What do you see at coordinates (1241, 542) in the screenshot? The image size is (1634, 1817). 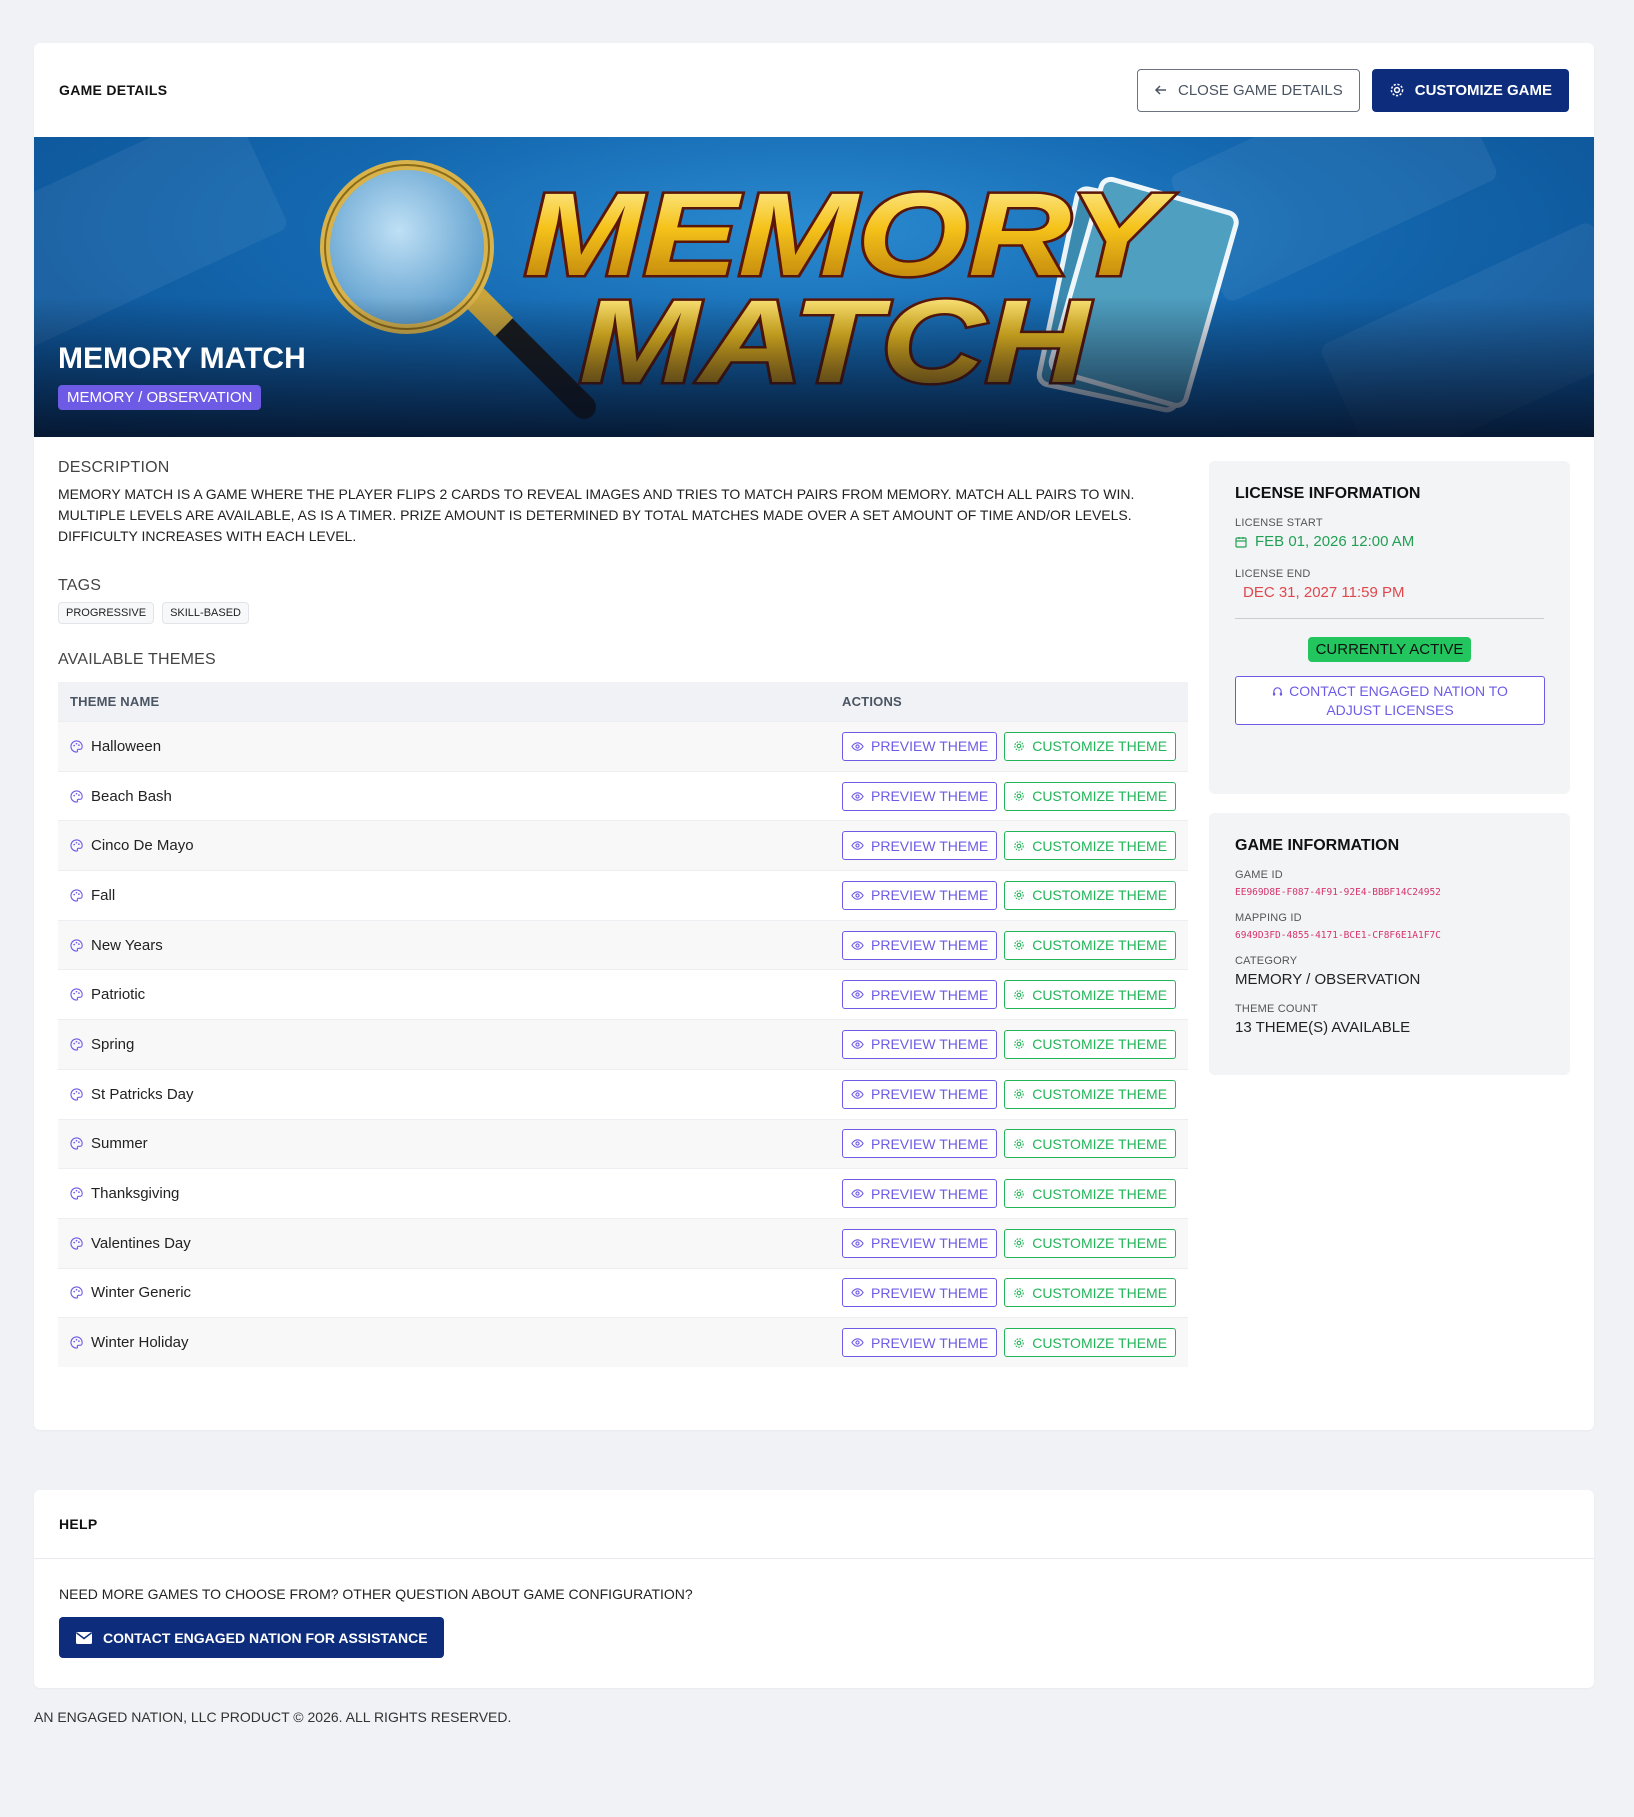 I see `calendar-icon` at bounding box center [1241, 542].